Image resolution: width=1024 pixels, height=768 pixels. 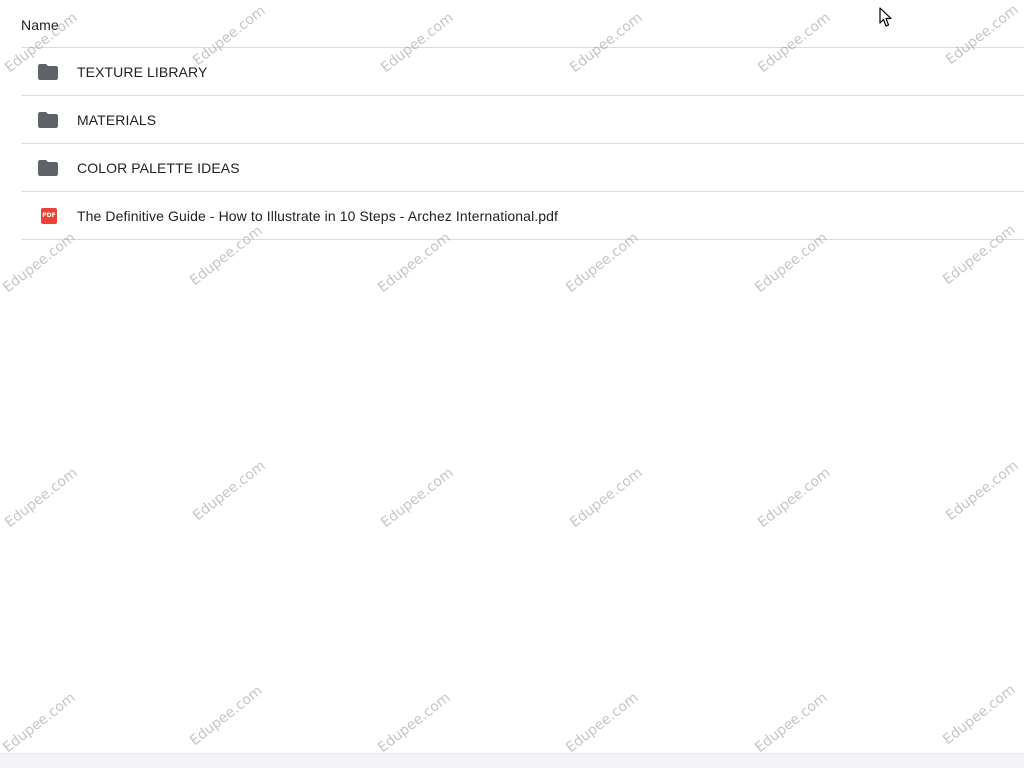 I want to click on item-name: MATERIALS, so click(x=117, y=119).